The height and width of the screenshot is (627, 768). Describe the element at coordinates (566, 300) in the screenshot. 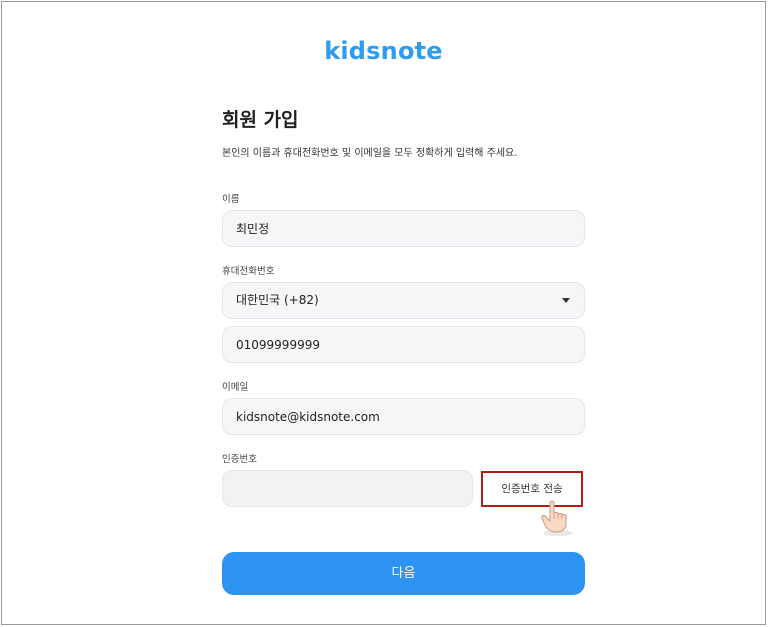

I see `chevron-down-icon` at that location.